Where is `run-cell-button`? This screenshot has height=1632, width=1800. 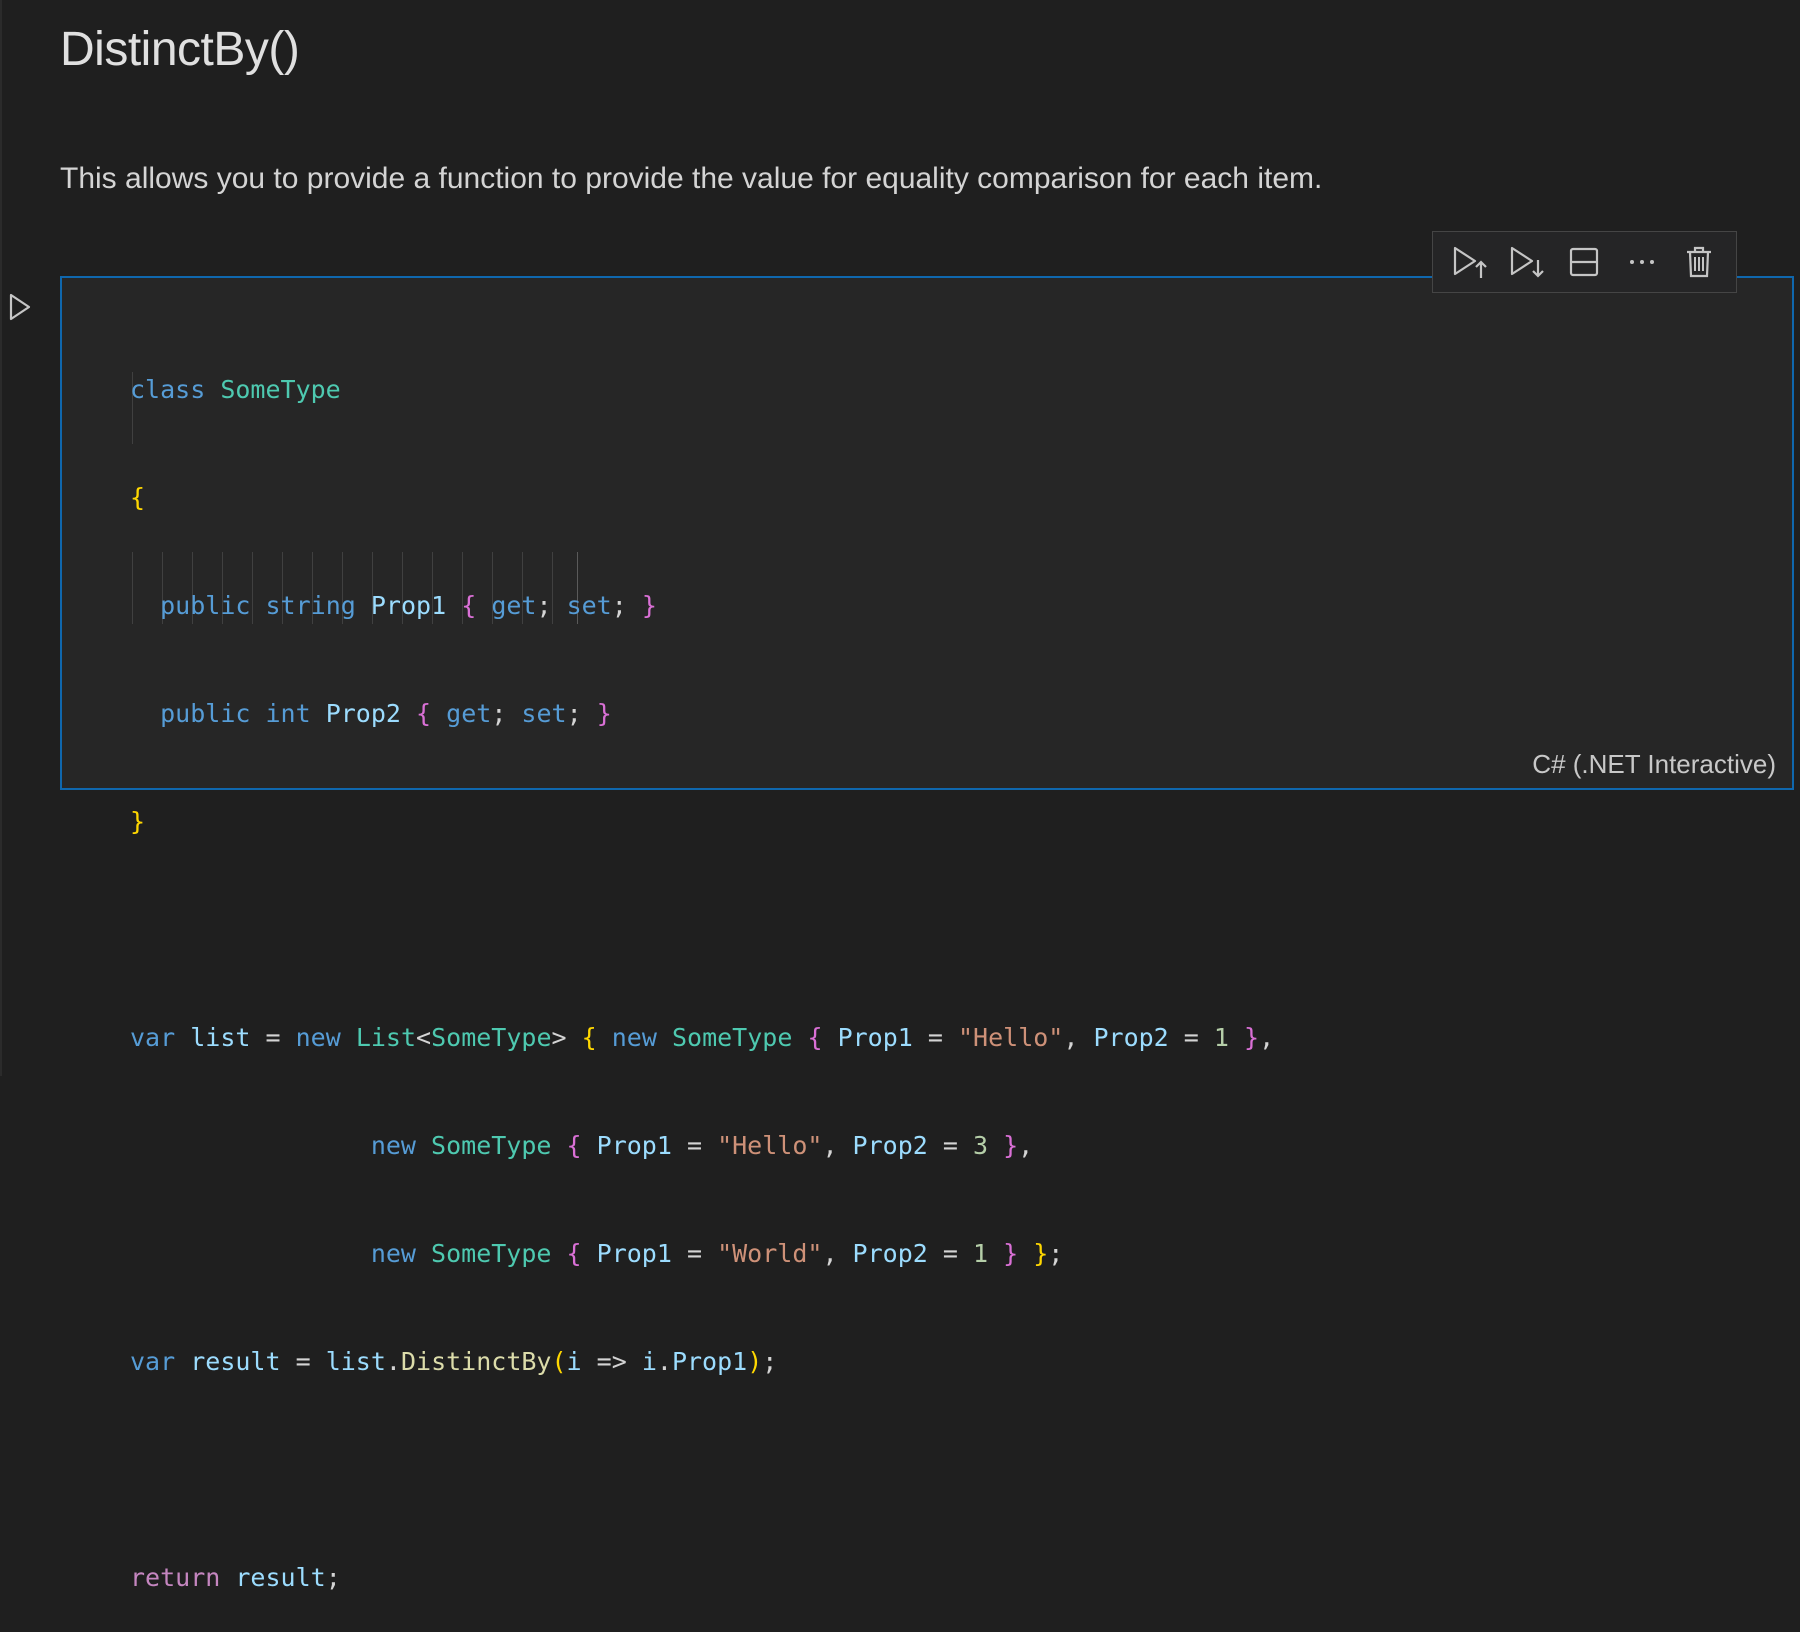 run-cell-button is located at coordinates (20, 307).